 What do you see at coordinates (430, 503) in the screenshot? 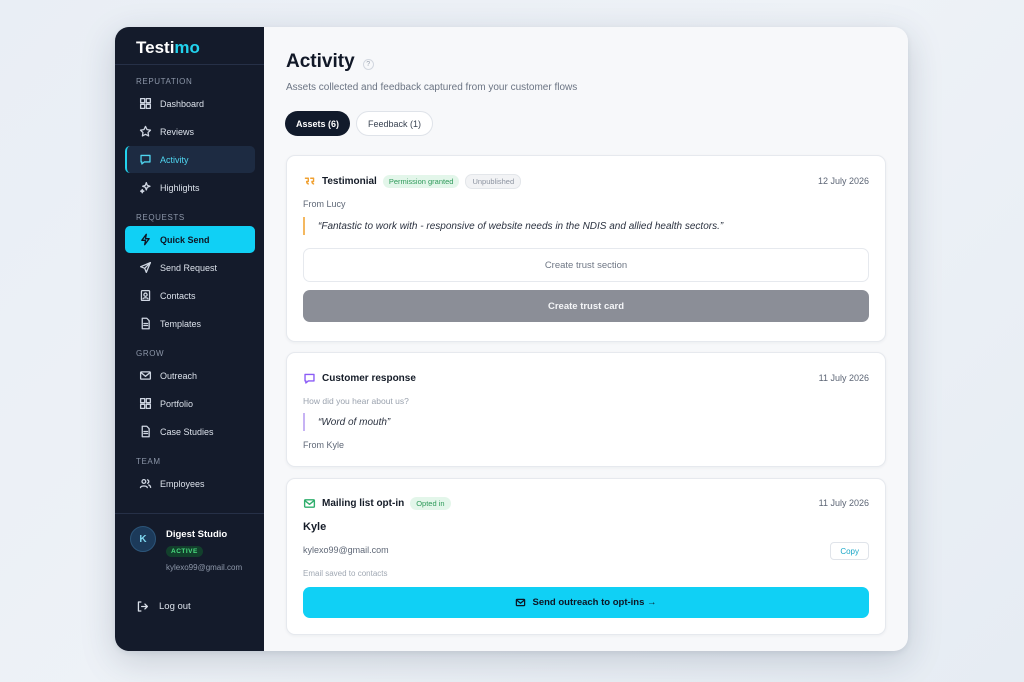
I see `opt-in-badge: Opted in` at bounding box center [430, 503].